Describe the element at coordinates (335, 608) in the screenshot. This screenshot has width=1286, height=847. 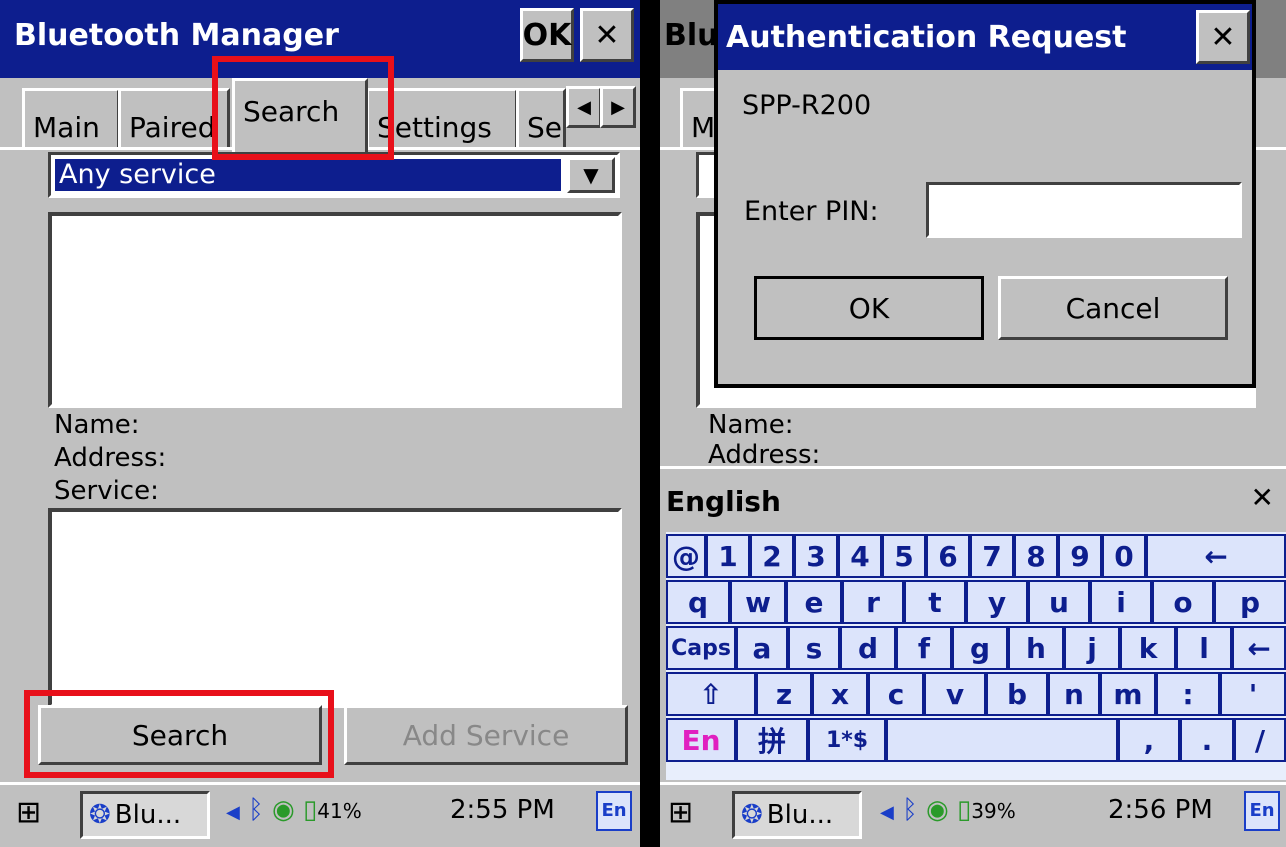
I see `service-list` at that location.